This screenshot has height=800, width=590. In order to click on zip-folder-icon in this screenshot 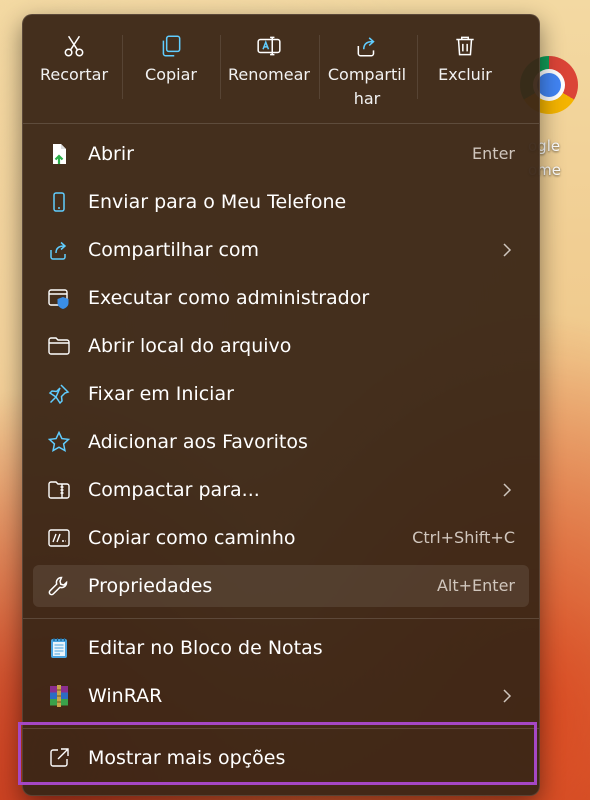, I will do `click(59, 490)`.